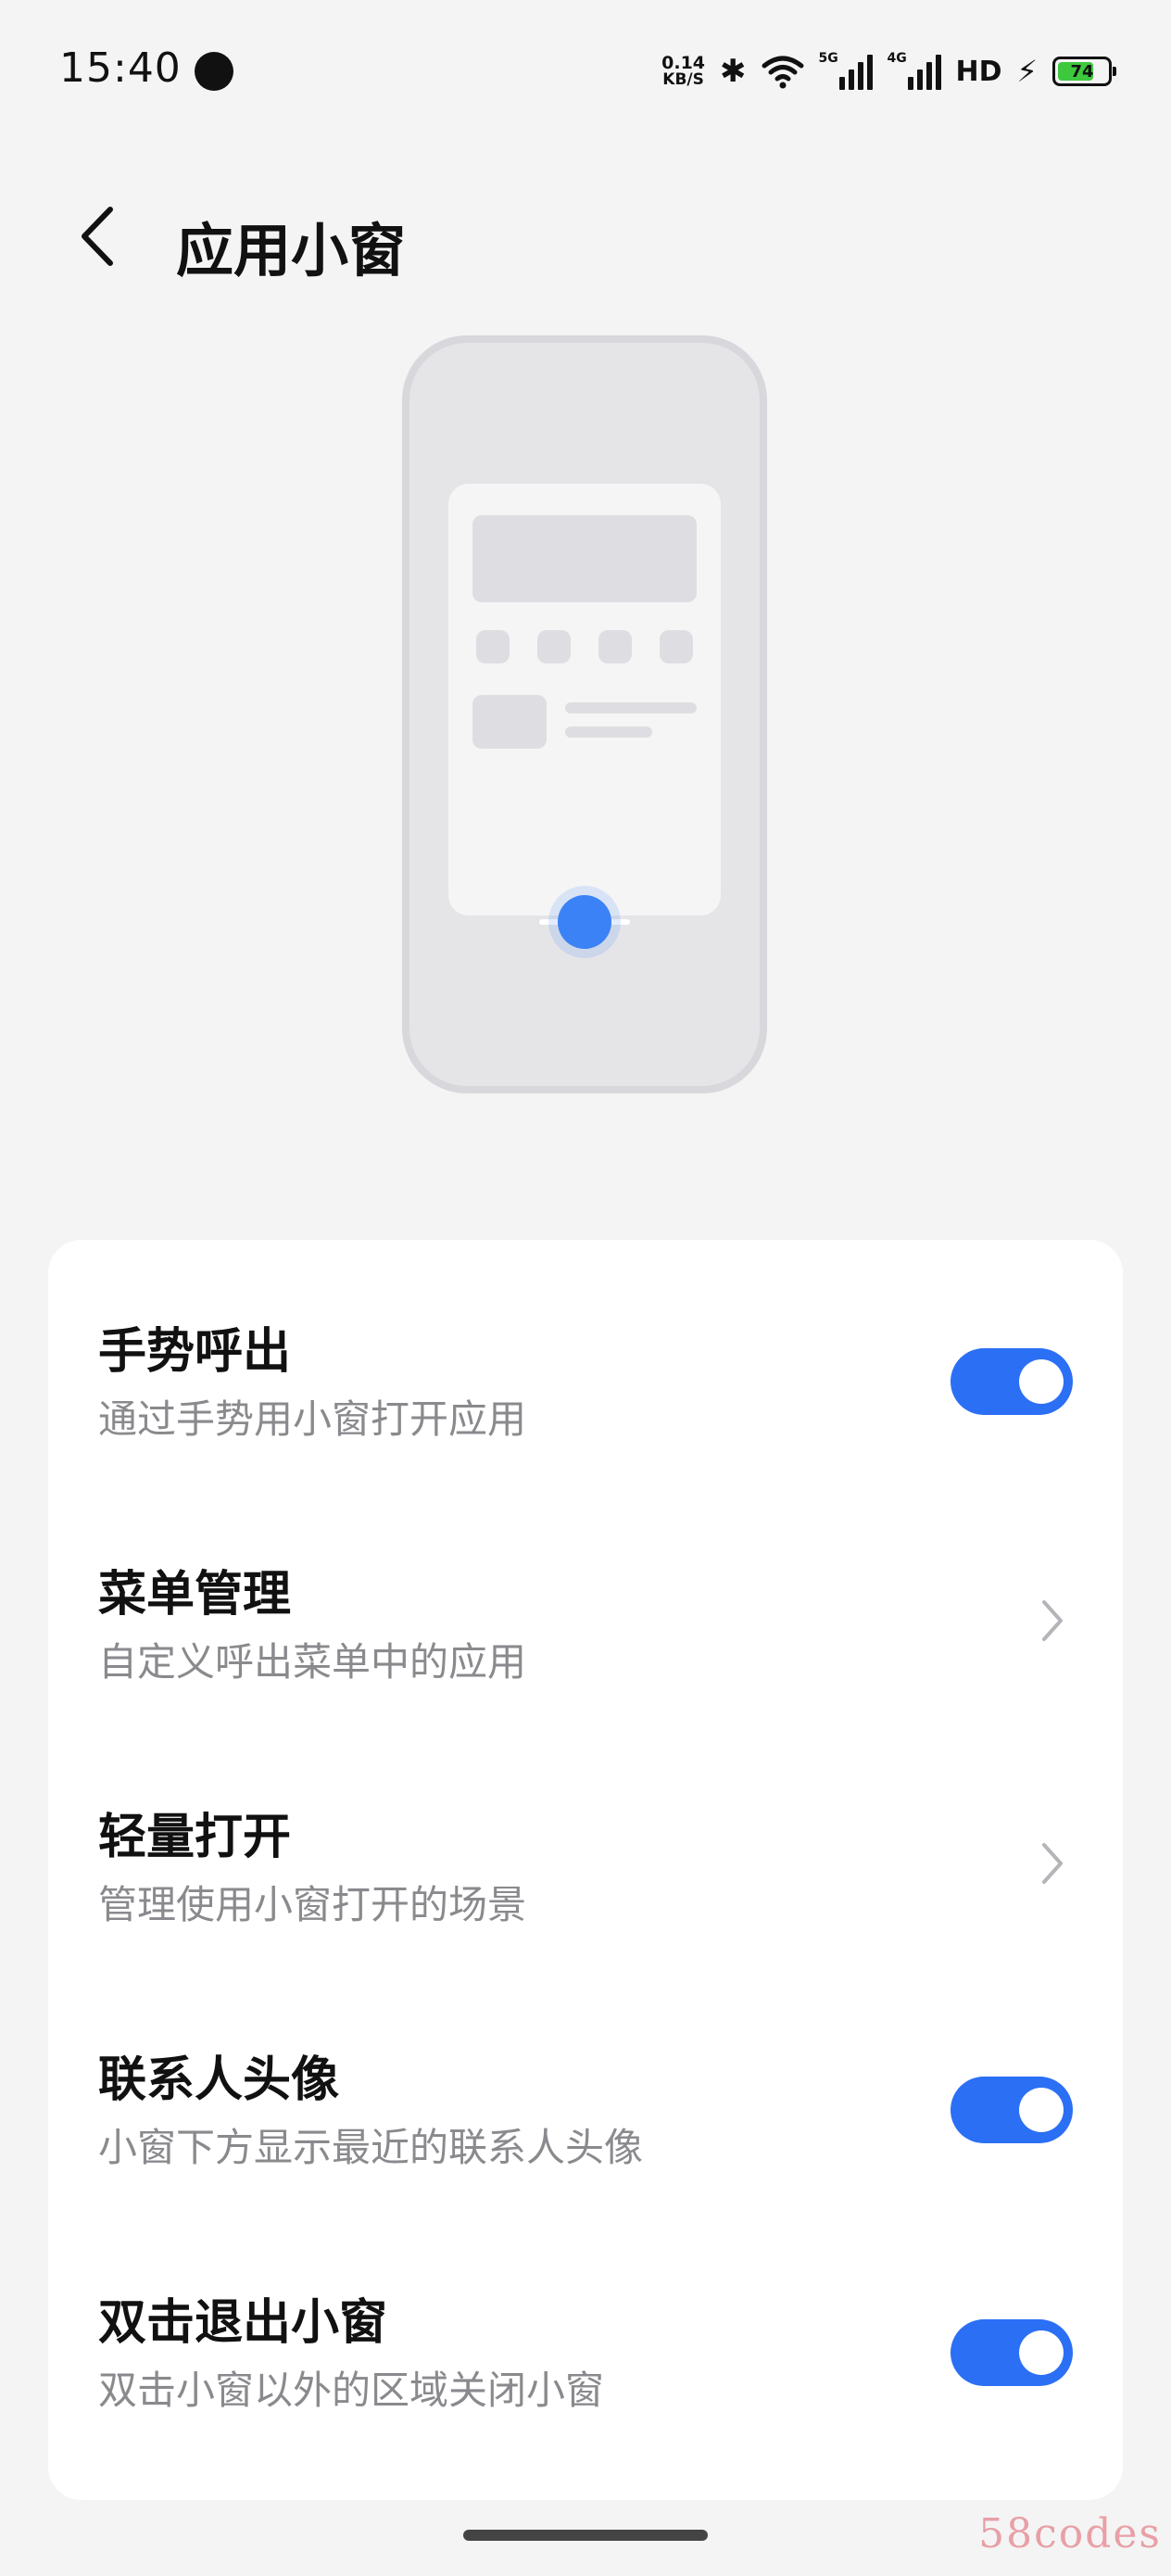 The image size is (1171, 2576). I want to click on placeholder-thumbnail, so click(510, 722).